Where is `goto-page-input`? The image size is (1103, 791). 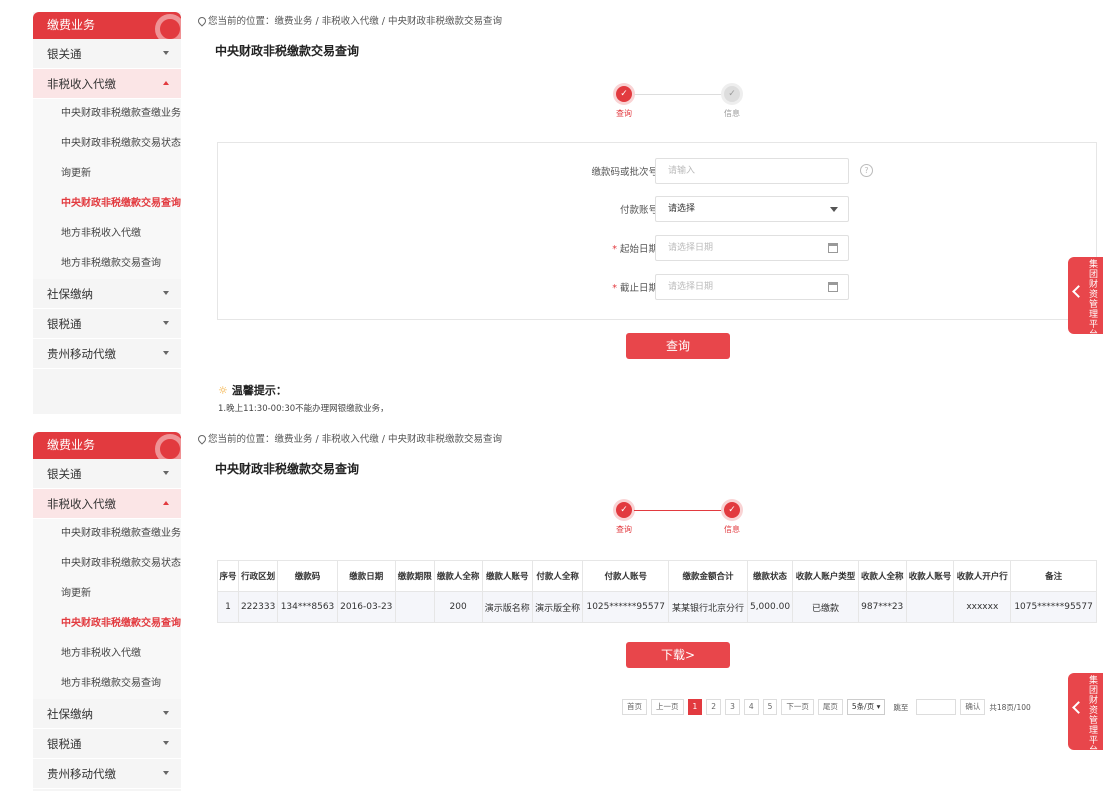
goto-page-input is located at coordinates (936, 707).